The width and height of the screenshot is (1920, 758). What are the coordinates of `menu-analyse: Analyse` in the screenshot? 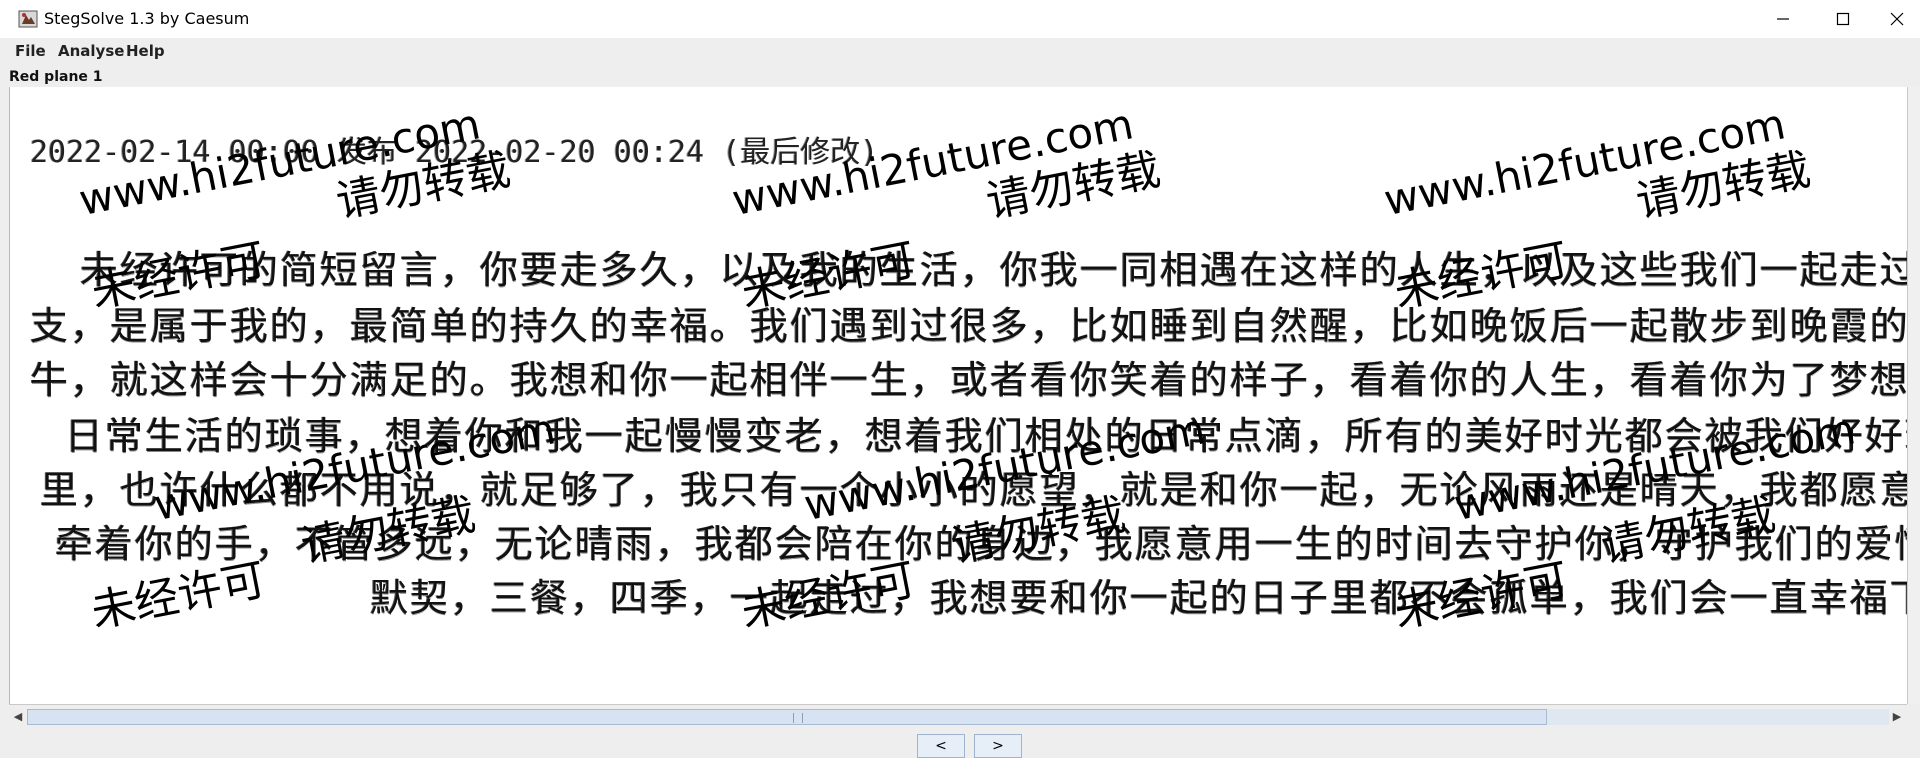 It's located at (91, 51).